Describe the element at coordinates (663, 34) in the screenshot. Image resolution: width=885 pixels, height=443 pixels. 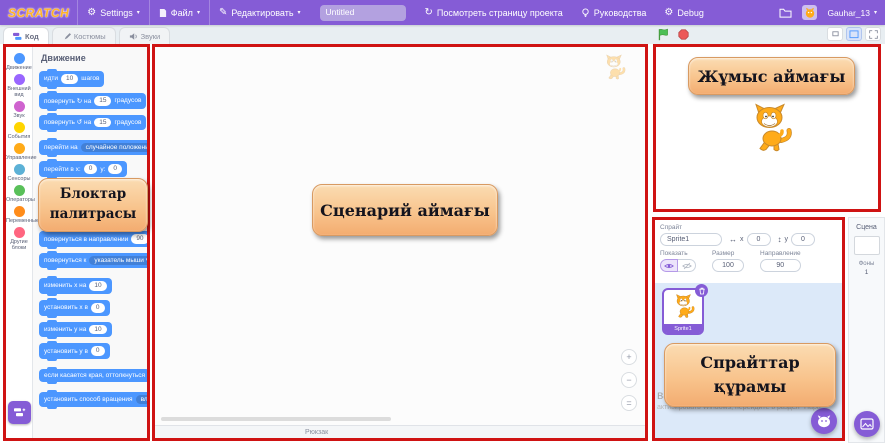
I see `green-flag-button` at that location.